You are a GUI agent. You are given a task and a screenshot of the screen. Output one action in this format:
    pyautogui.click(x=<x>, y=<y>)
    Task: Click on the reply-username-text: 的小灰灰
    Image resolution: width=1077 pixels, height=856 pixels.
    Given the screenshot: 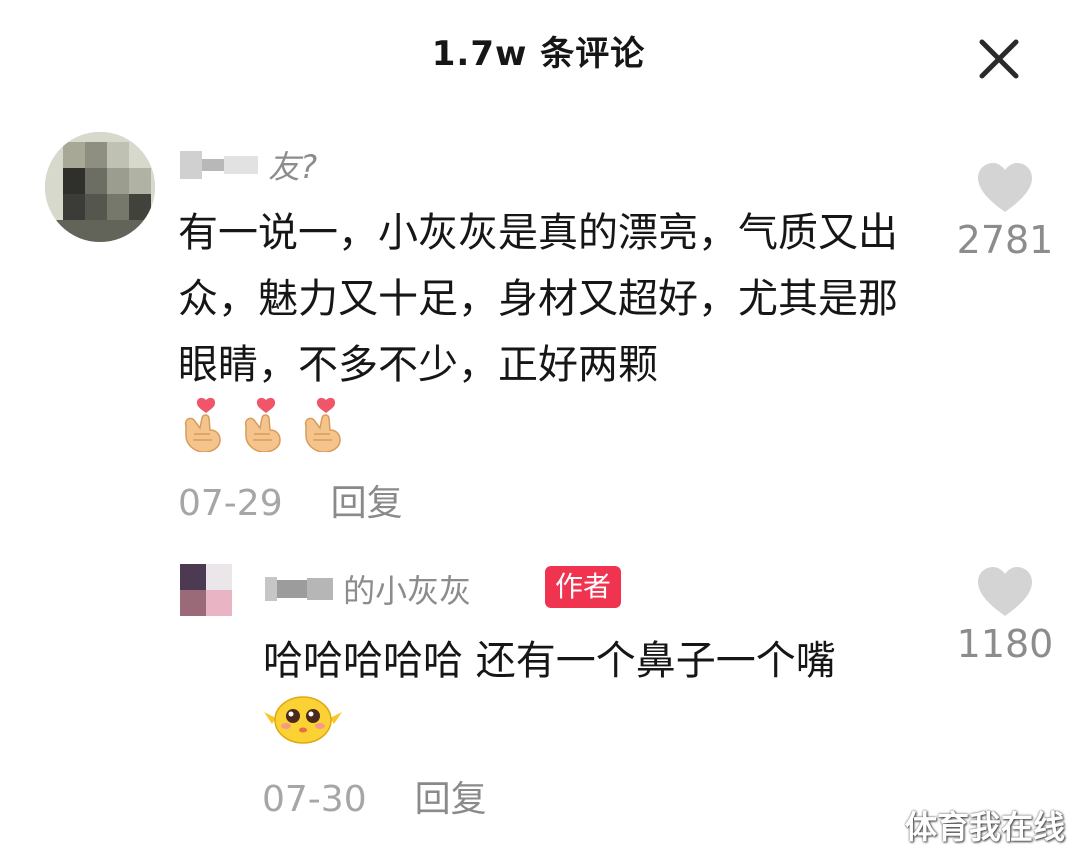 What is the action you would take?
    pyautogui.click(x=407, y=591)
    